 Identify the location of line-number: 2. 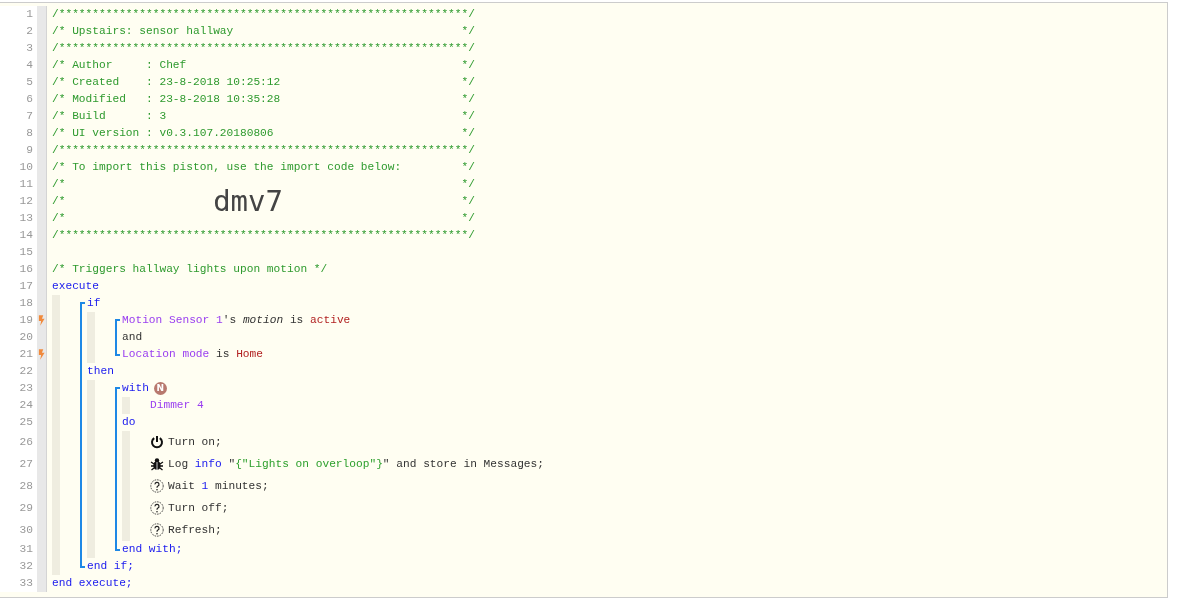
(18, 31).